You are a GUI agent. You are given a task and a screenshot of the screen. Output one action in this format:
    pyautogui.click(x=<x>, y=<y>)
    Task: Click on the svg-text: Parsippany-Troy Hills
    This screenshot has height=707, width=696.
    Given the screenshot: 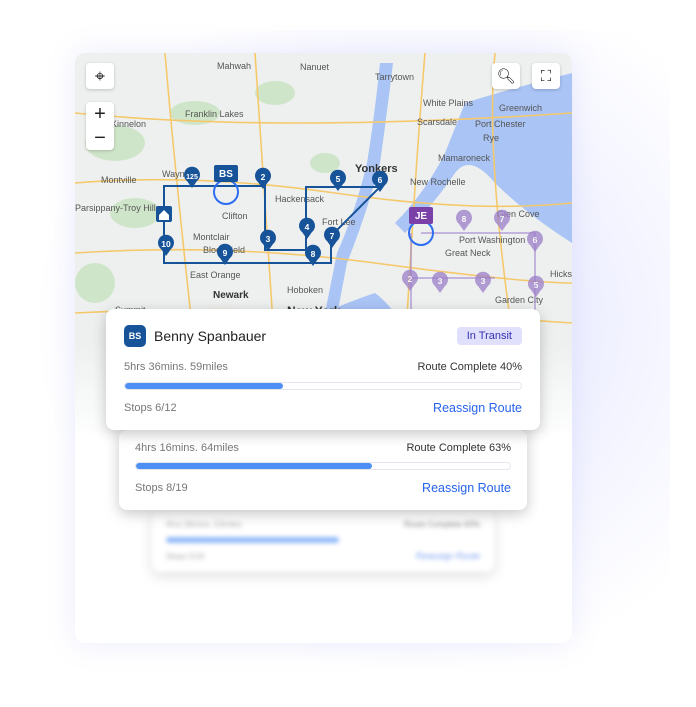 What is the action you would take?
    pyautogui.click(x=118, y=208)
    